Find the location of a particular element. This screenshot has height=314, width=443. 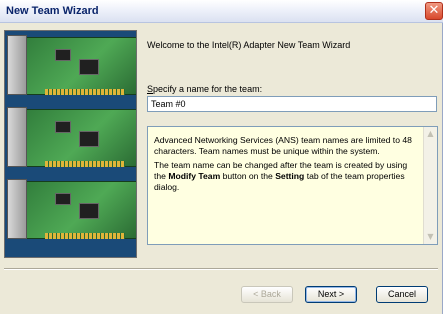

team-name-input is located at coordinates (292, 104).